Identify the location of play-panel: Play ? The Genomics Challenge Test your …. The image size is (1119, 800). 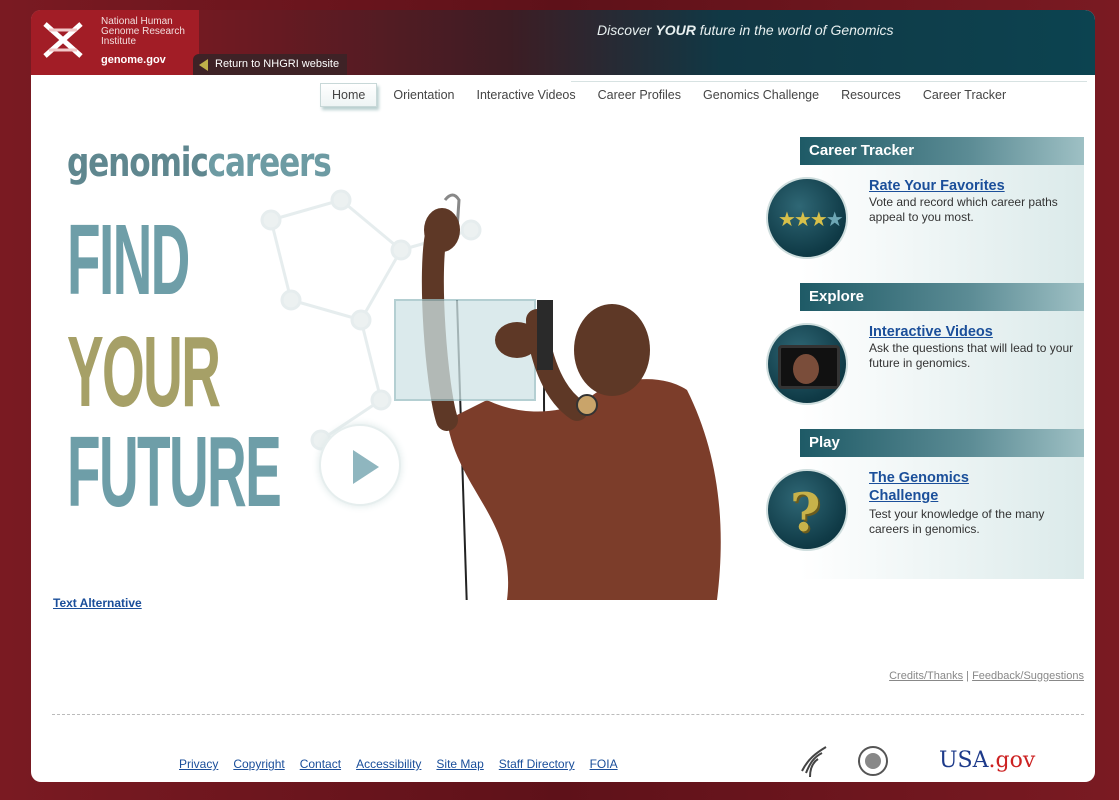
(925, 504).